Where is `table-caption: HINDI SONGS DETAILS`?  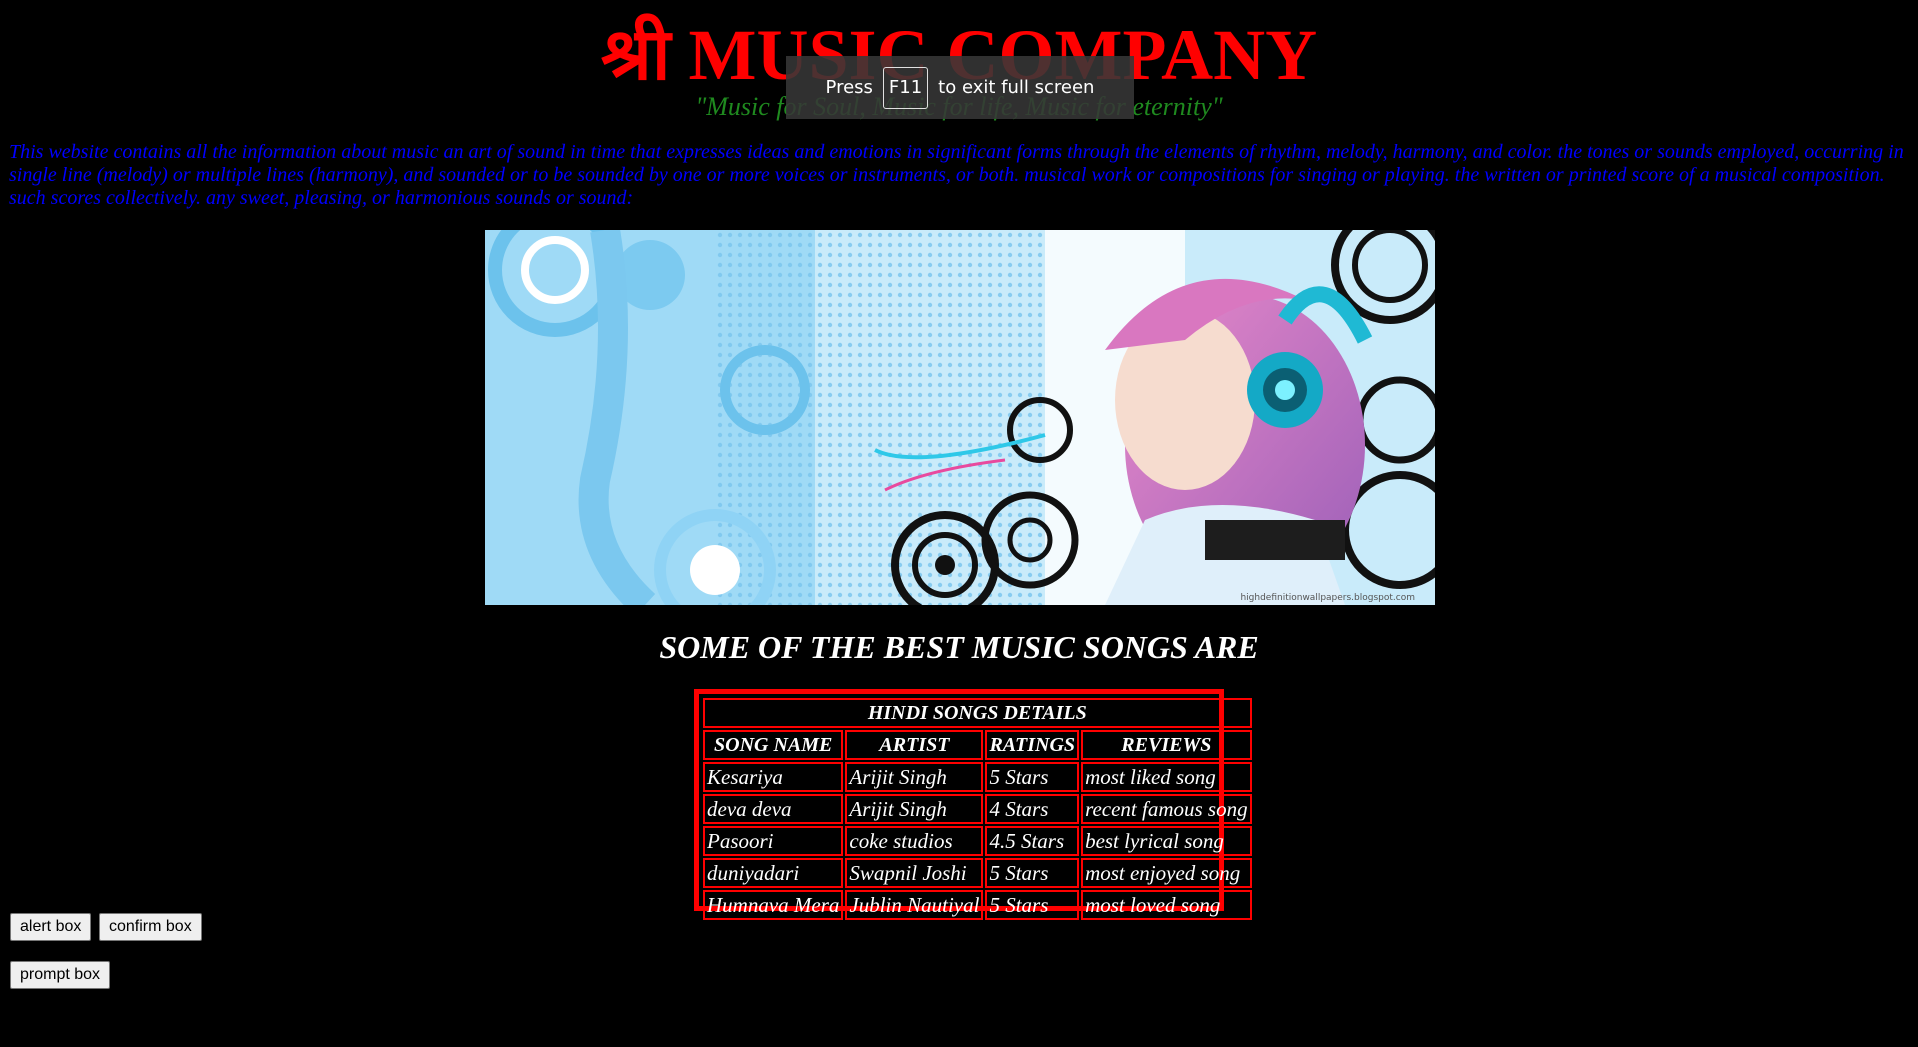 table-caption: HINDI SONGS DETAILS is located at coordinates (977, 713).